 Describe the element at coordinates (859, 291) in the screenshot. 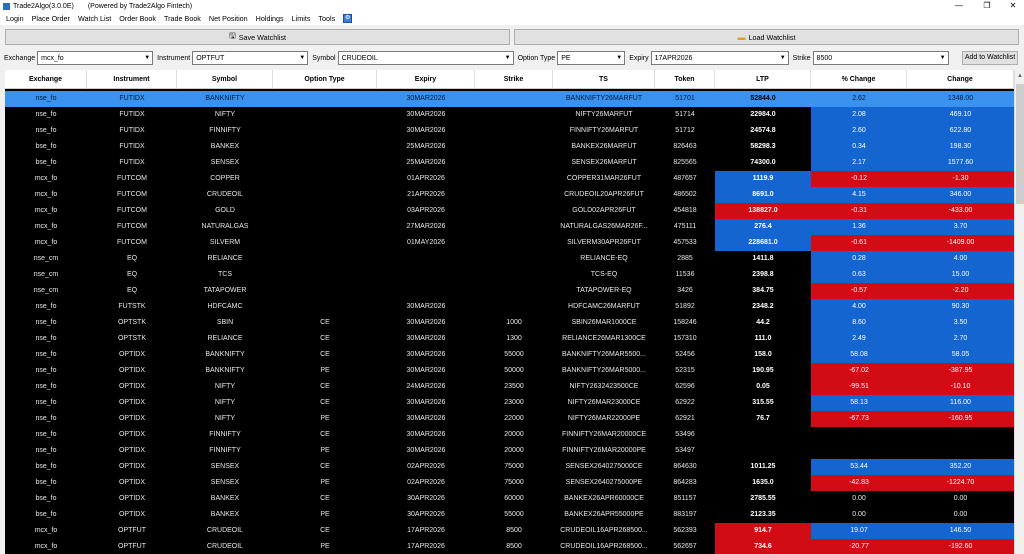

I see `cell-pct-change: -0.57` at that location.